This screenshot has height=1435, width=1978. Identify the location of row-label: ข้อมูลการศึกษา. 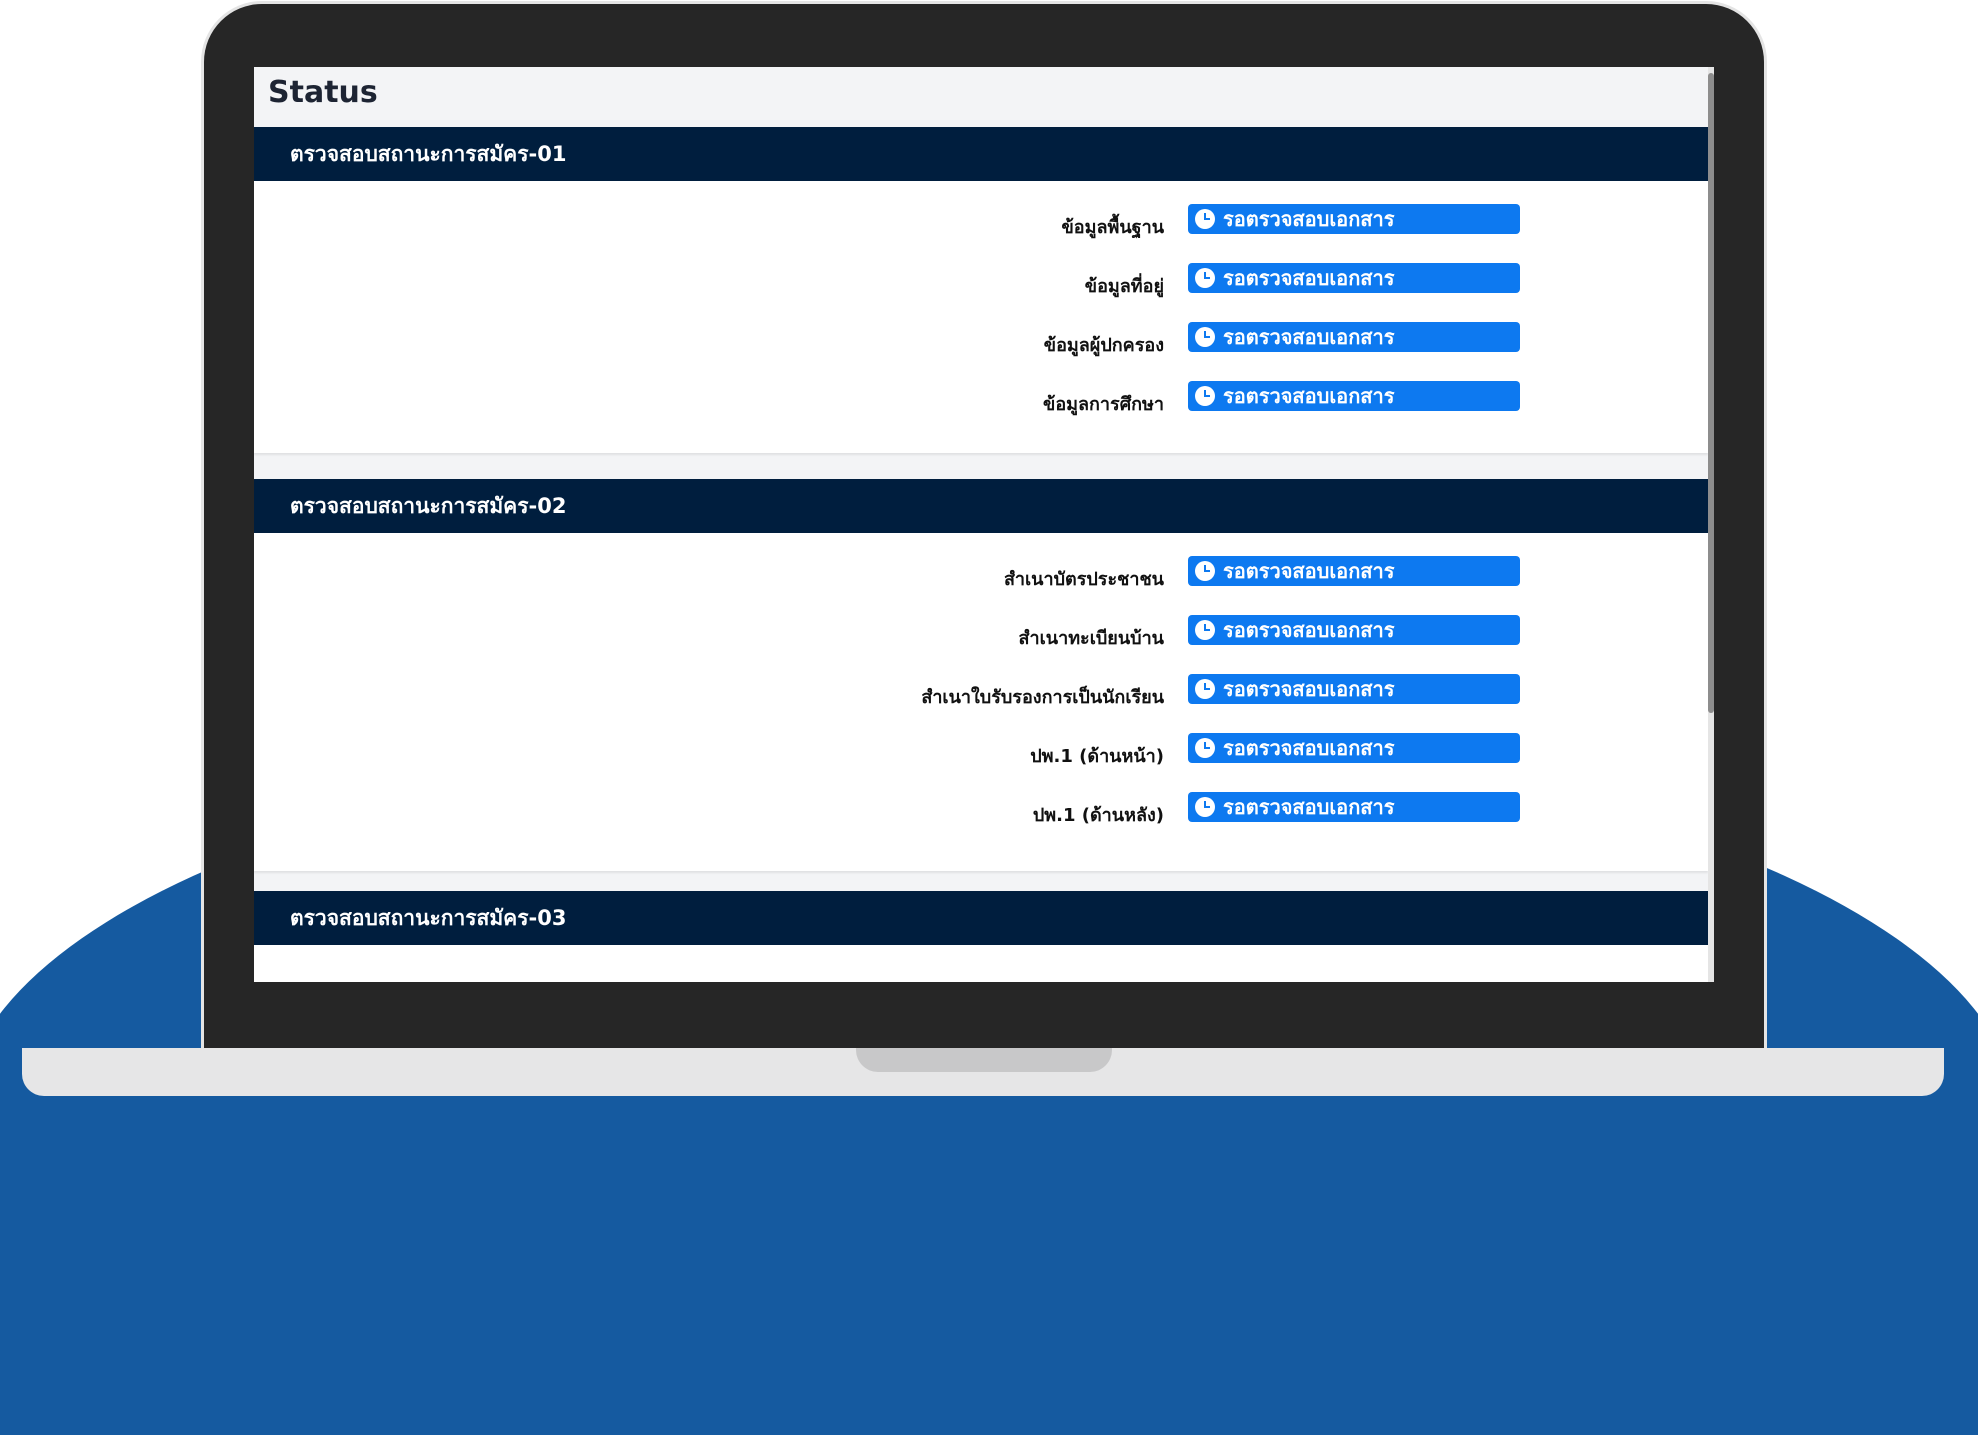
(1103, 404).